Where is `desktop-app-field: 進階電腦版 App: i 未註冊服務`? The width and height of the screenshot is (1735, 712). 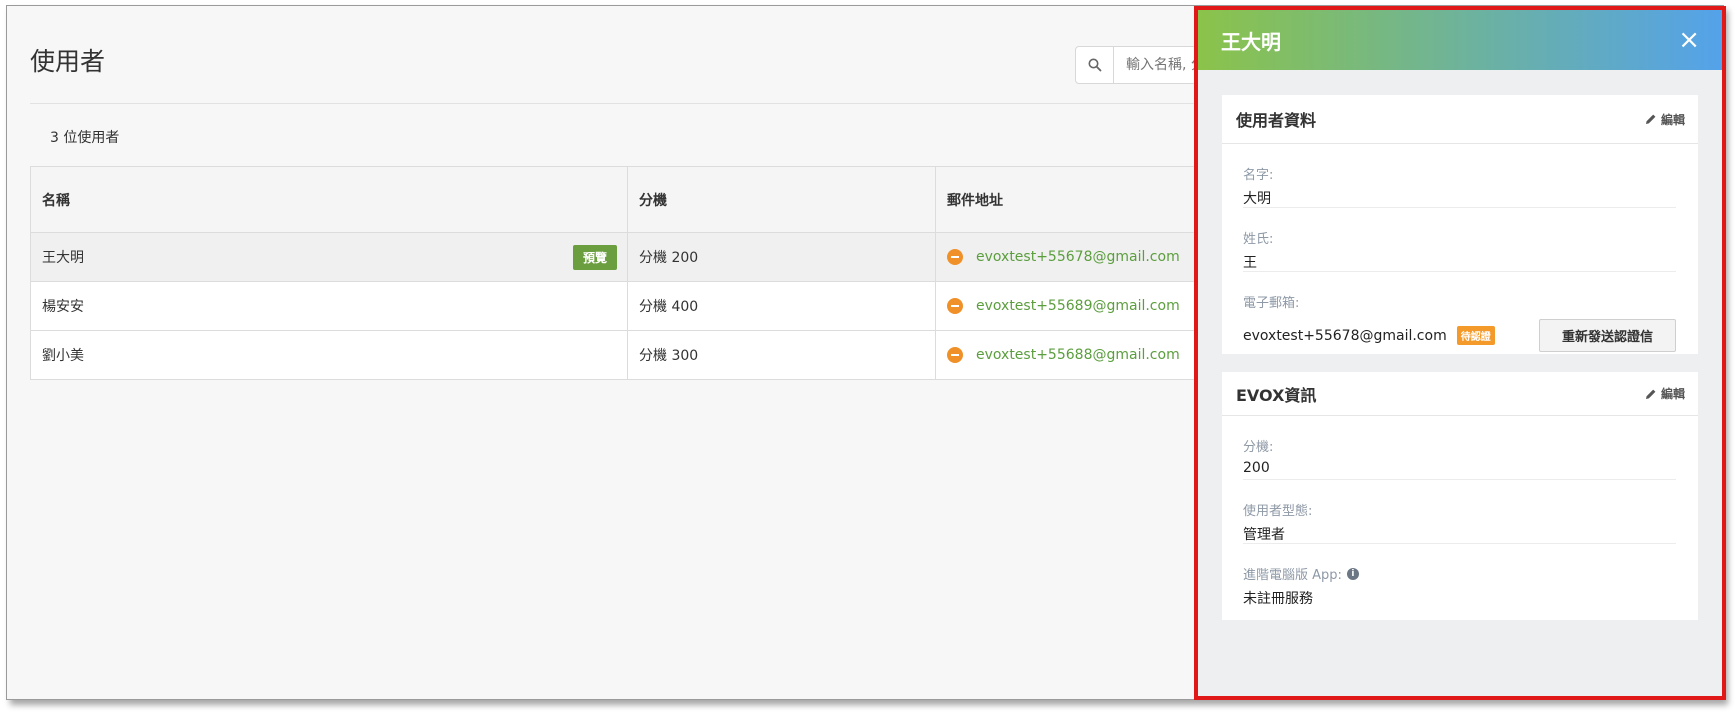
desktop-app-field: 進階電腦版 App: i 未註冊服務 is located at coordinates (1459, 579).